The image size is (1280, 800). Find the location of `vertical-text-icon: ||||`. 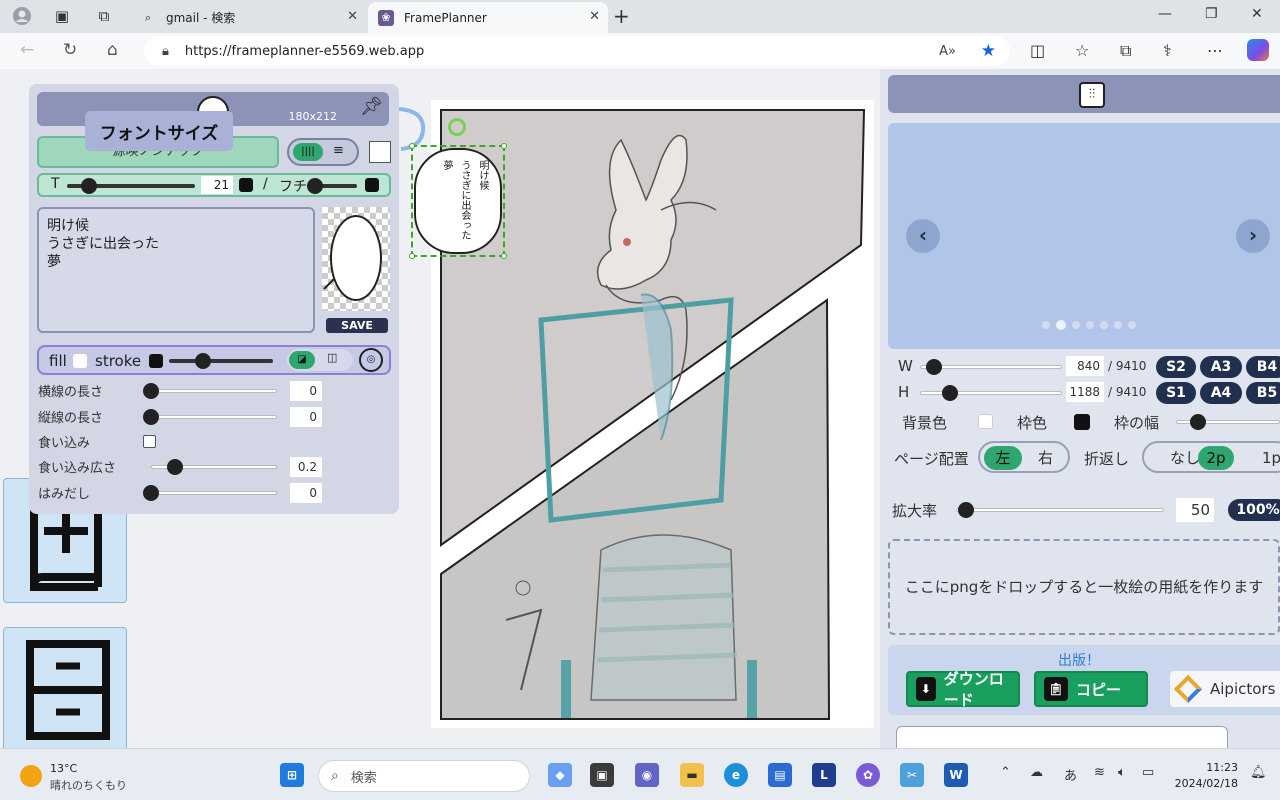

vertical-text-icon: |||| is located at coordinates (308, 152).